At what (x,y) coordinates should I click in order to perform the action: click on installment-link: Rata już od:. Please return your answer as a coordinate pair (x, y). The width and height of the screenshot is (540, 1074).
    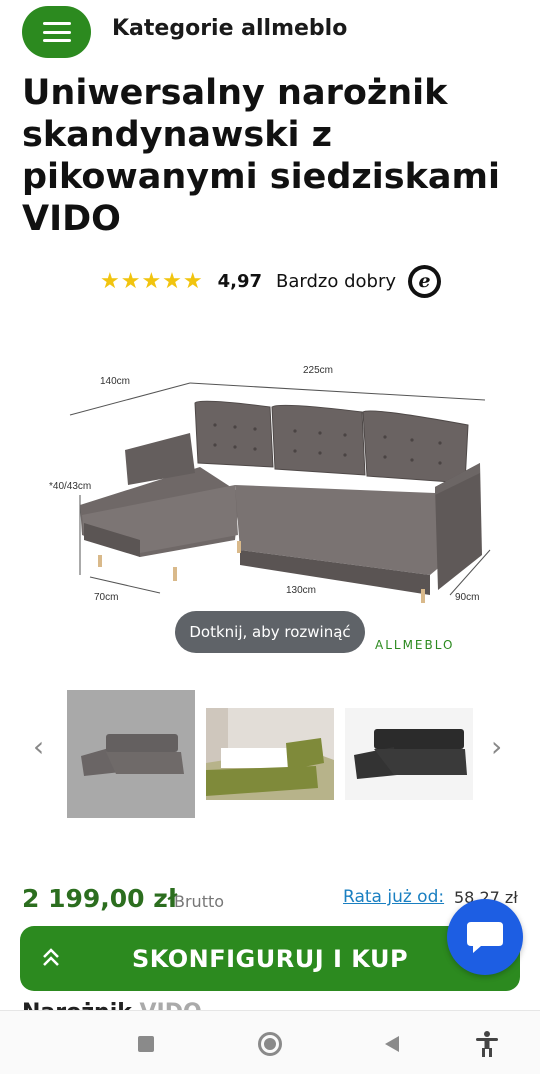
    Looking at the image, I should click on (393, 897).